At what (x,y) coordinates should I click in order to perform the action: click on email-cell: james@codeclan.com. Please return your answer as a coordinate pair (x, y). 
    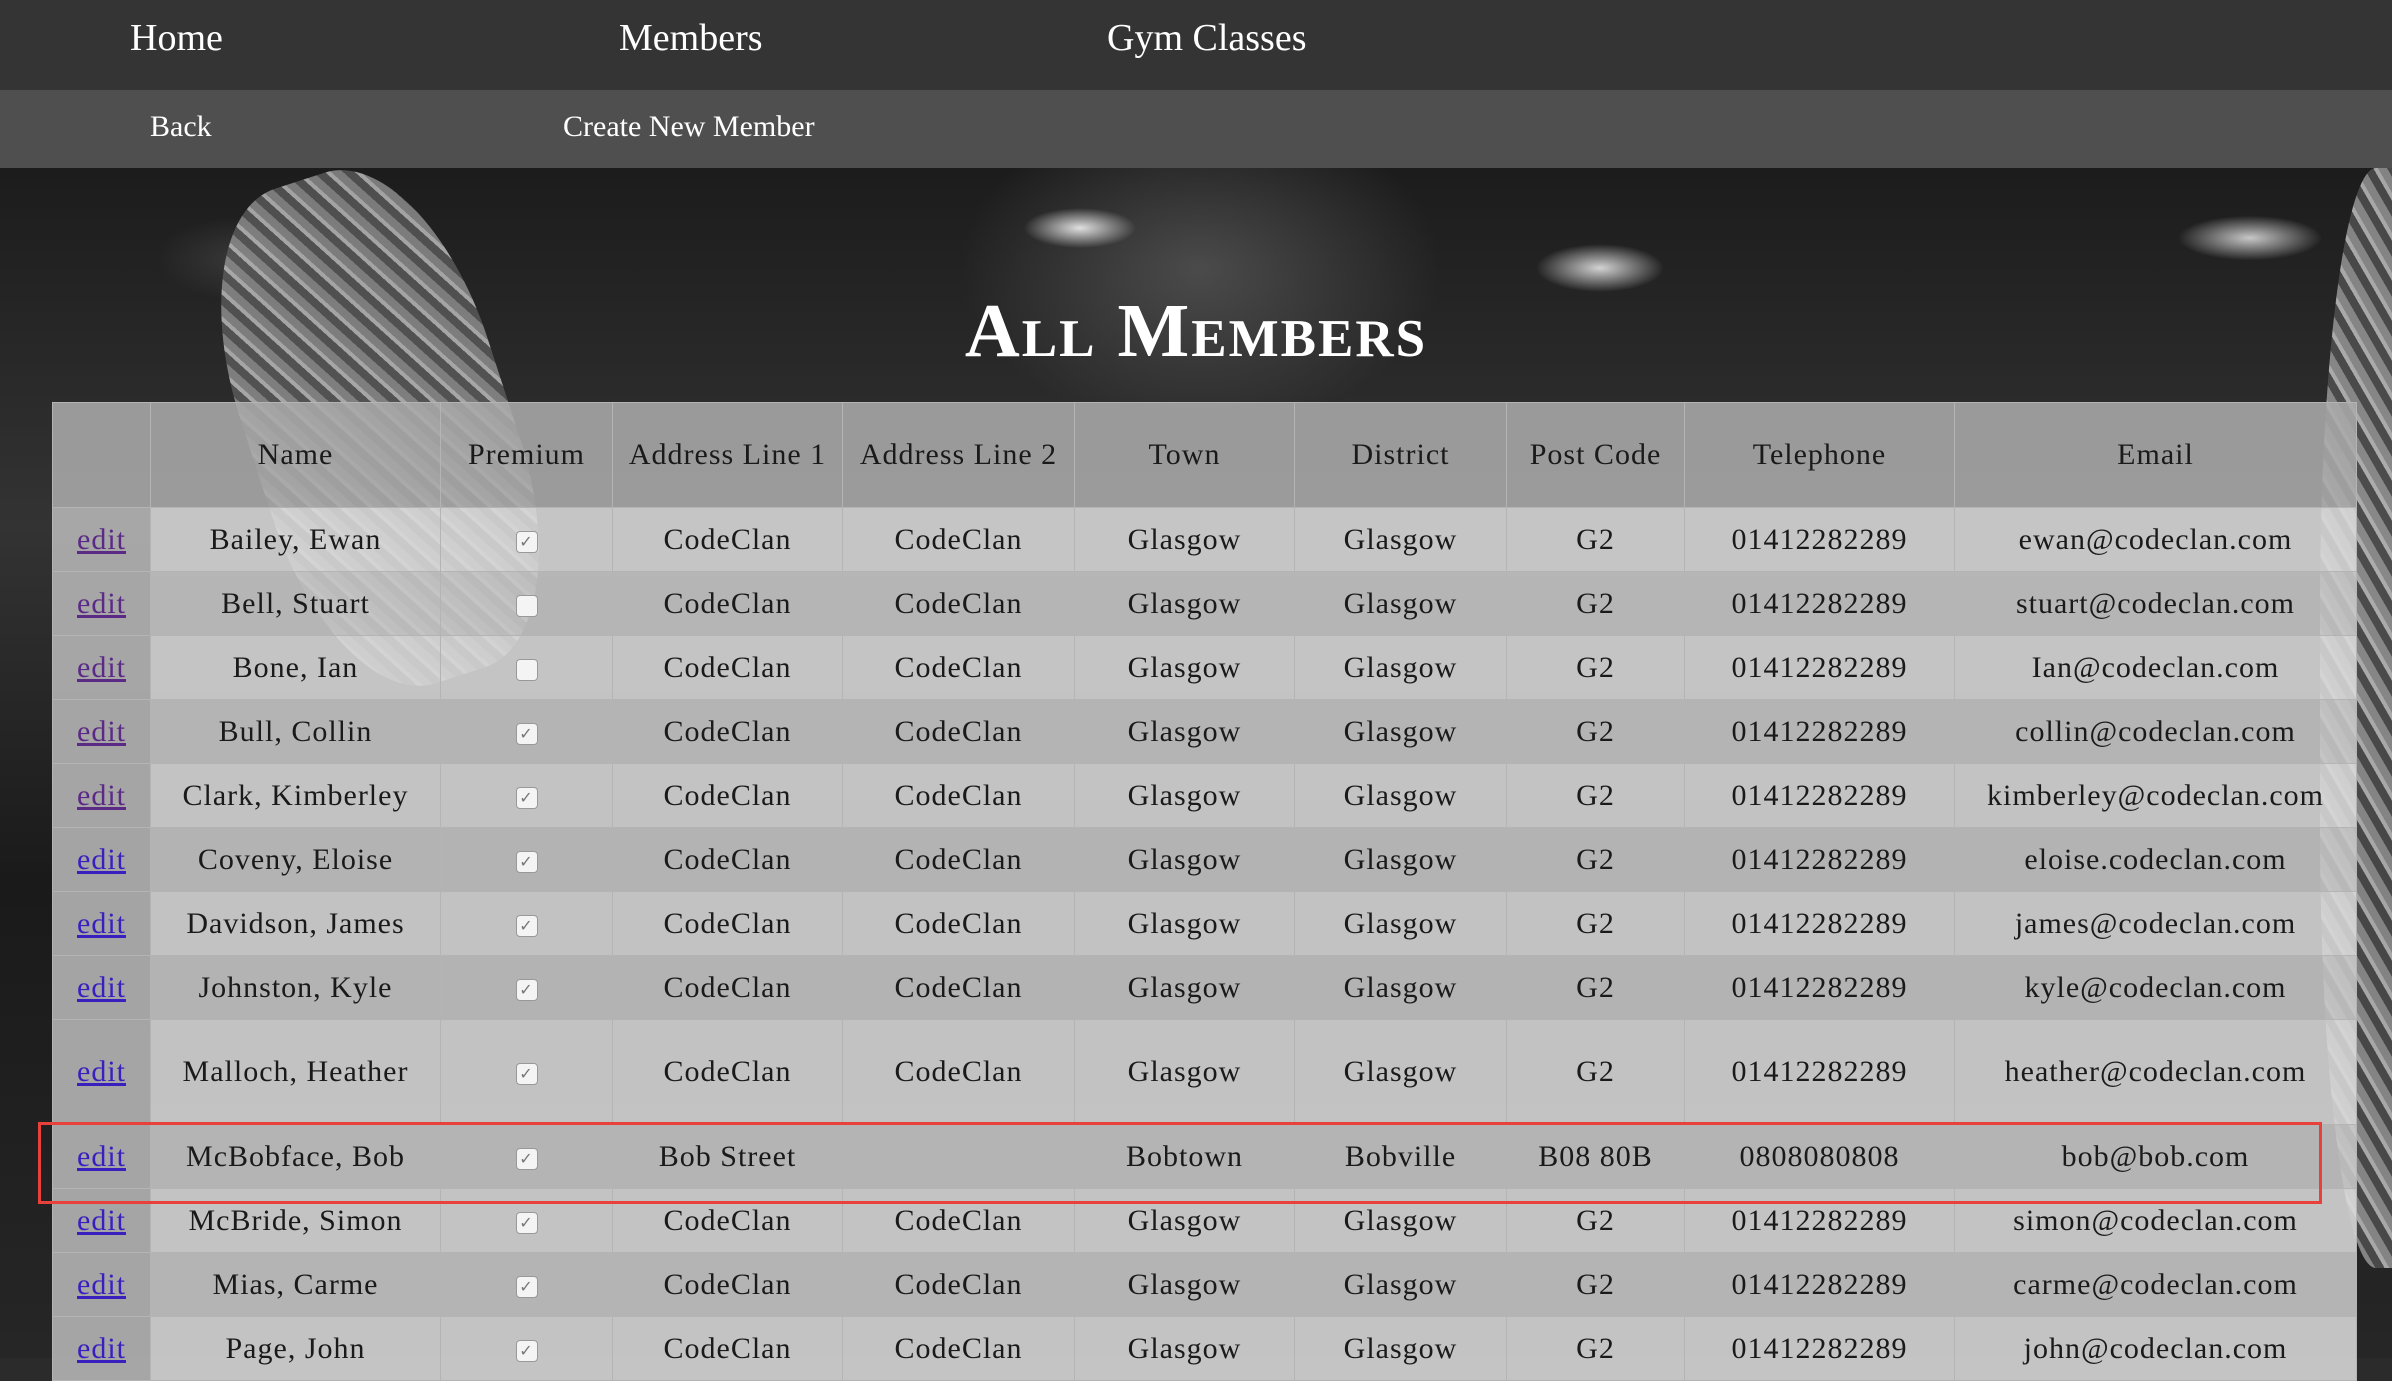
    Looking at the image, I should click on (2155, 923).